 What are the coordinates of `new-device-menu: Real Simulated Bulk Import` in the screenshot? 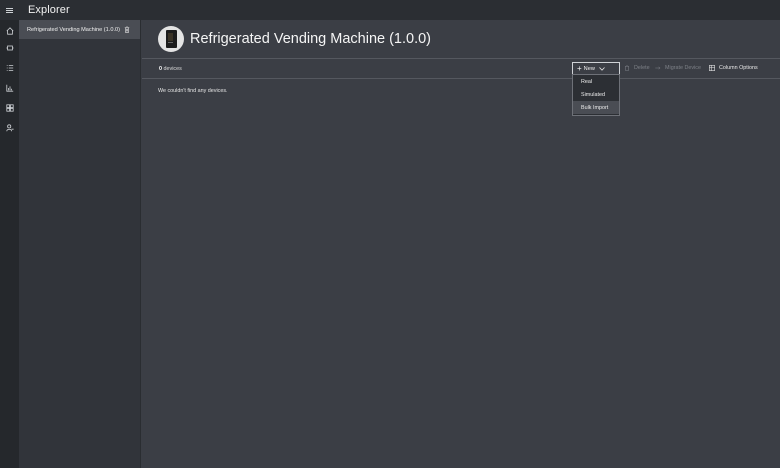 It's located at (596, 95).